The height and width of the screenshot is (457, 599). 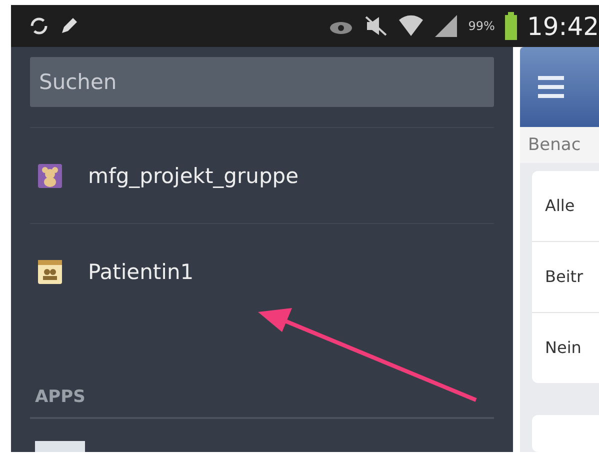 I want to click on wifi-icon, so click(x=411, y=26).